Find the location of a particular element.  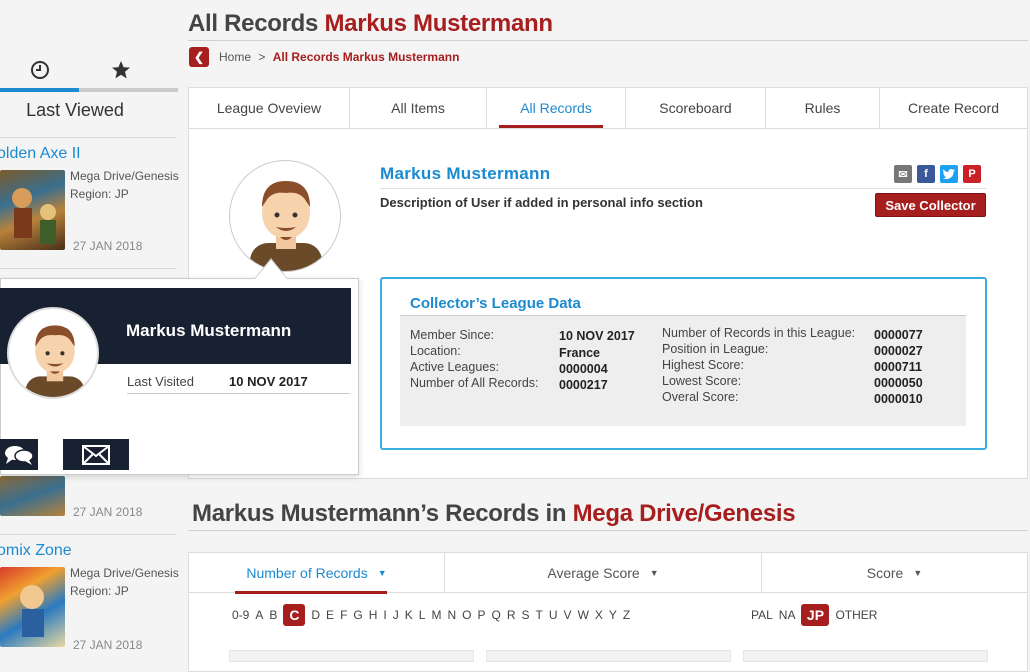

breadcrumb-home: Home is located at coordinates (235, 57).